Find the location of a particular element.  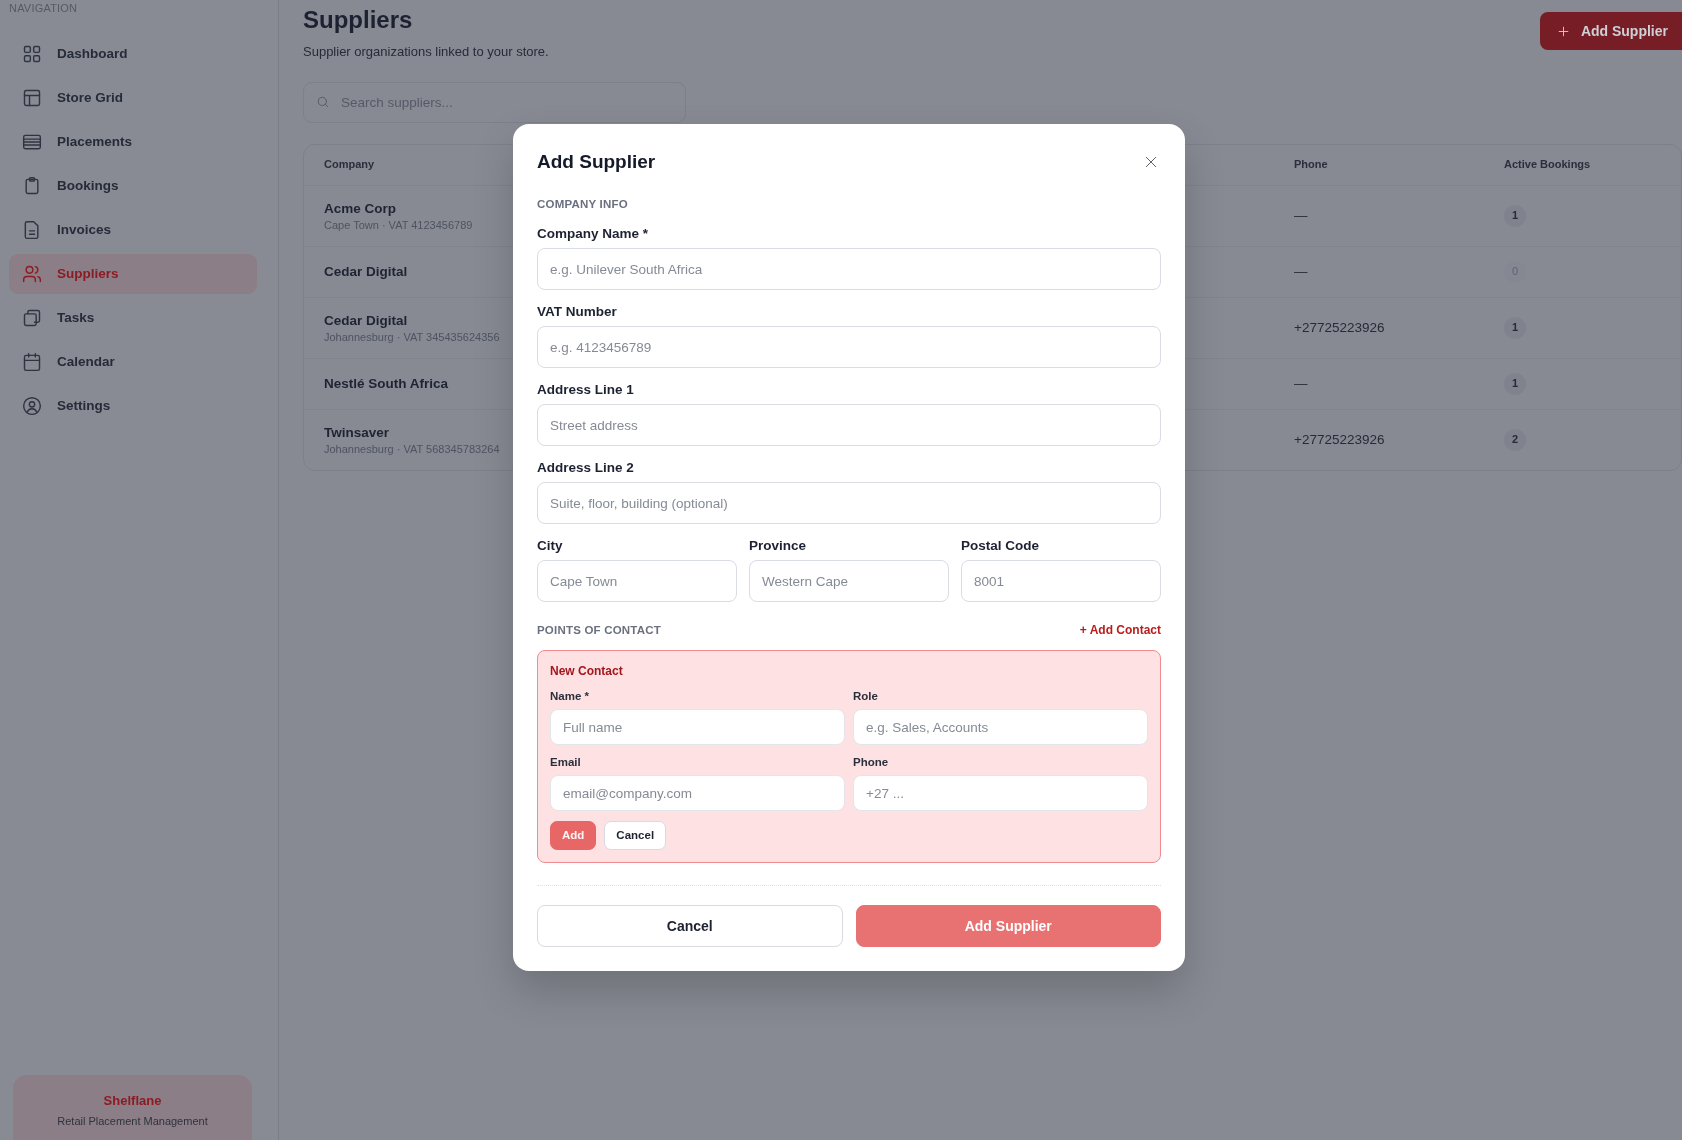

grid-icon is located at coordinates (32, 54).